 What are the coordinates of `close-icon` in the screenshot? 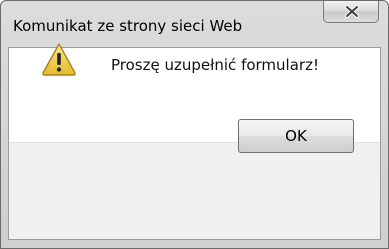 It's located at (352, 11).